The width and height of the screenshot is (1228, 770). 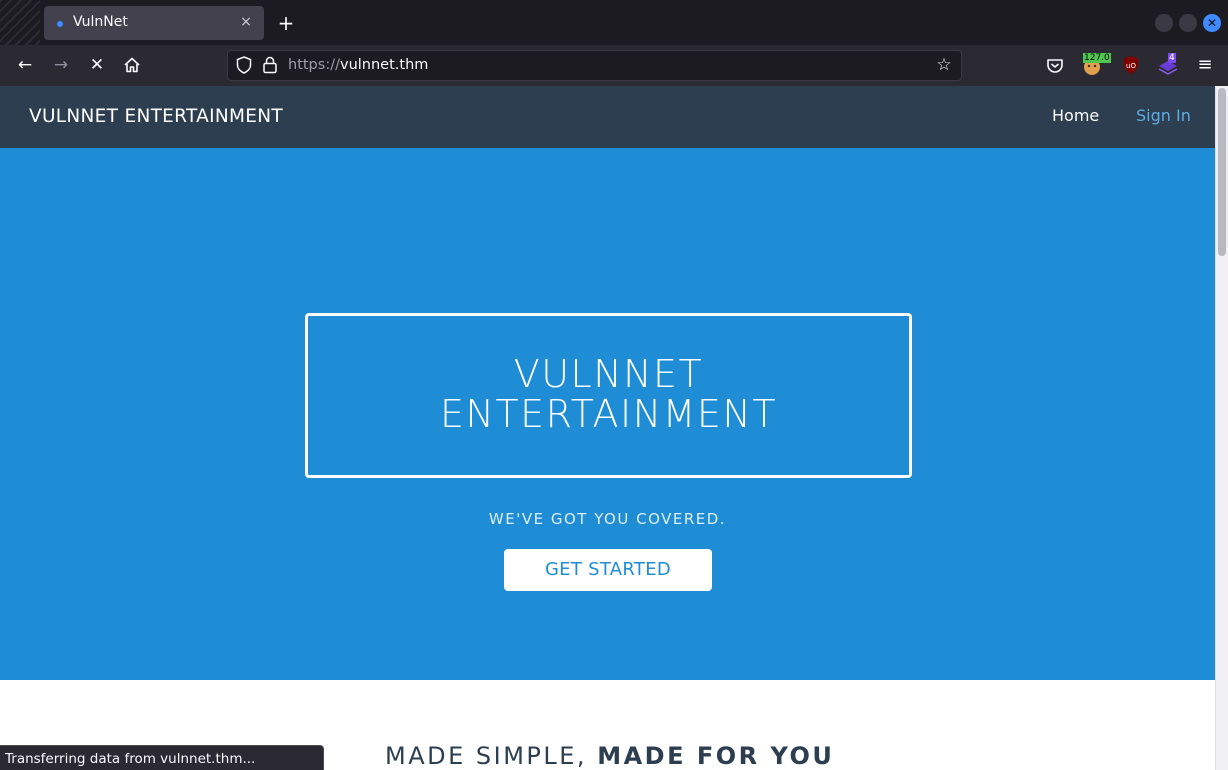 What do you see at coordinates (1222, 172) in the screenshot?
I see `scrollbar-thumb` at bounding box center [1222, 172].